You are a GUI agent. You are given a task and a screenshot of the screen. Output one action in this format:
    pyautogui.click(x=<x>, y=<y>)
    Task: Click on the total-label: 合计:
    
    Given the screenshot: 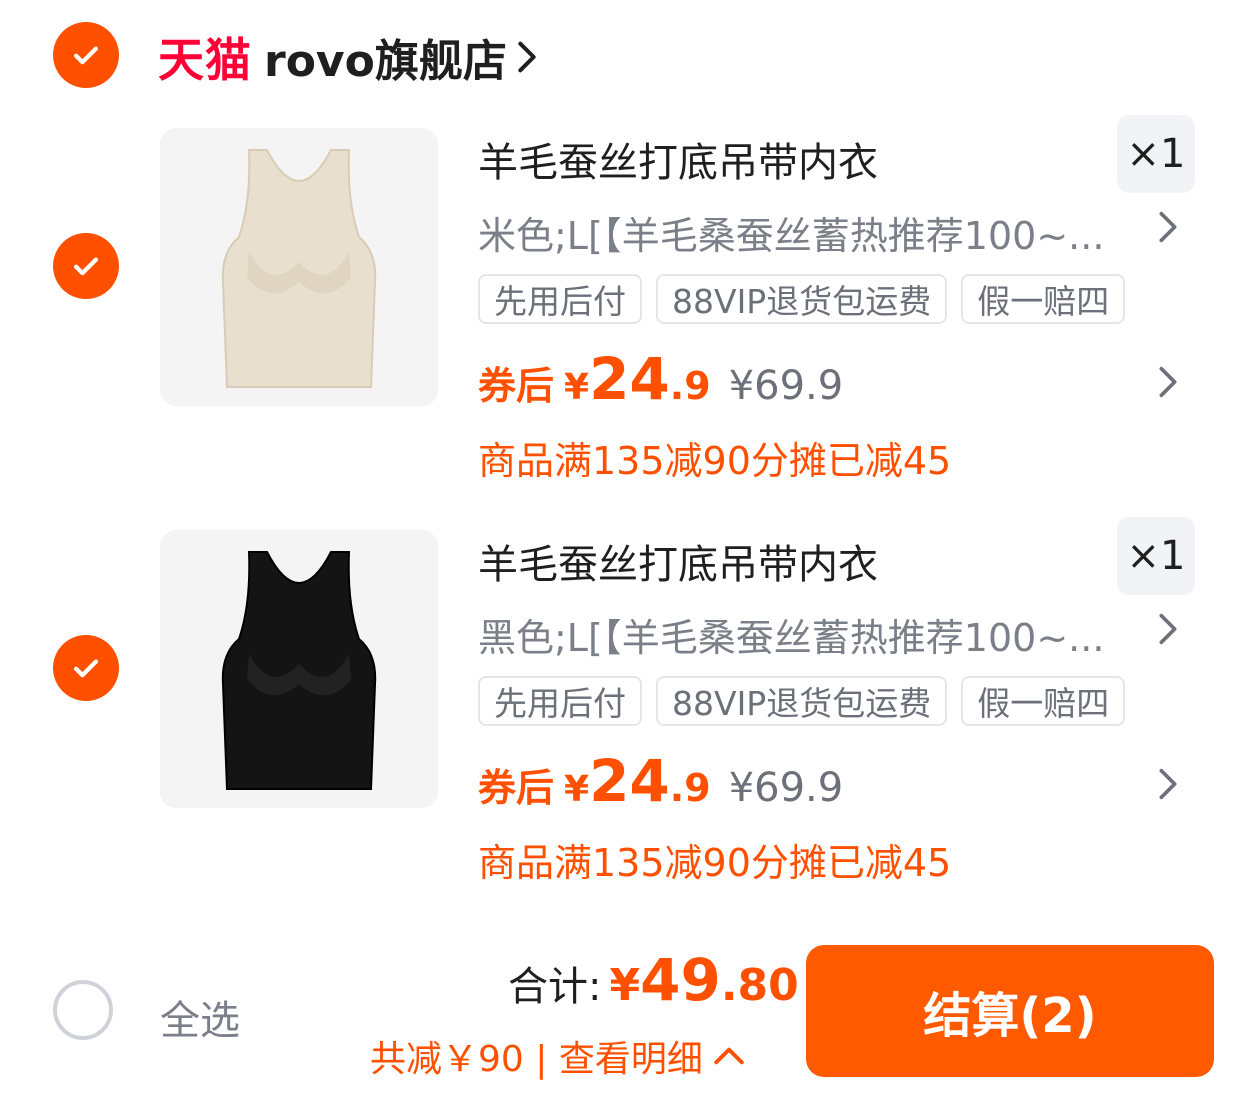 What is the action you would take?
    pyautogui.click(x=555, y=987)
    